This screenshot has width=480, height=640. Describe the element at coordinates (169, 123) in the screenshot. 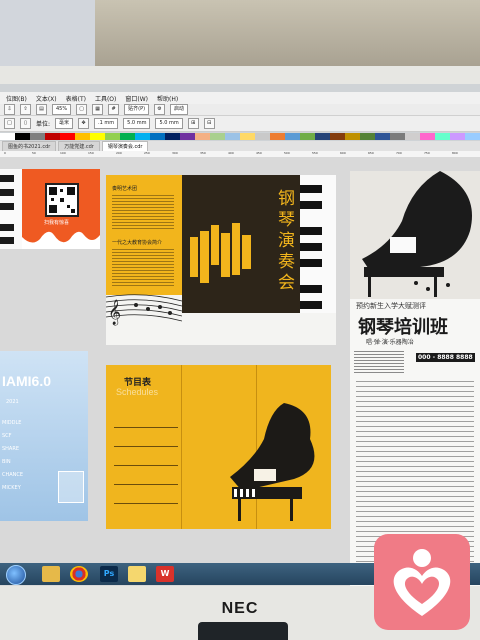

I see `duplicate-y-field: 5.0 mm` at that location.